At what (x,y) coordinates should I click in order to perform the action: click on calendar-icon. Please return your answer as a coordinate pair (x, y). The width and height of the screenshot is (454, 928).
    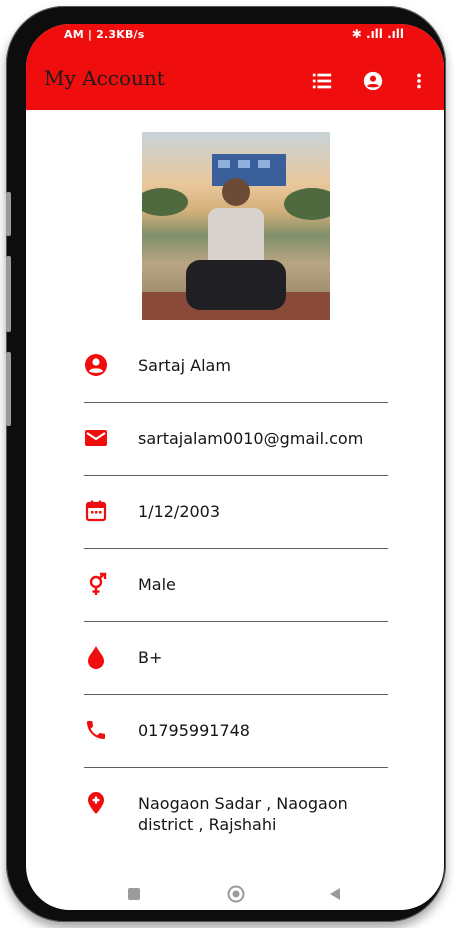
    Looking at the image, I should click on (96, 511).